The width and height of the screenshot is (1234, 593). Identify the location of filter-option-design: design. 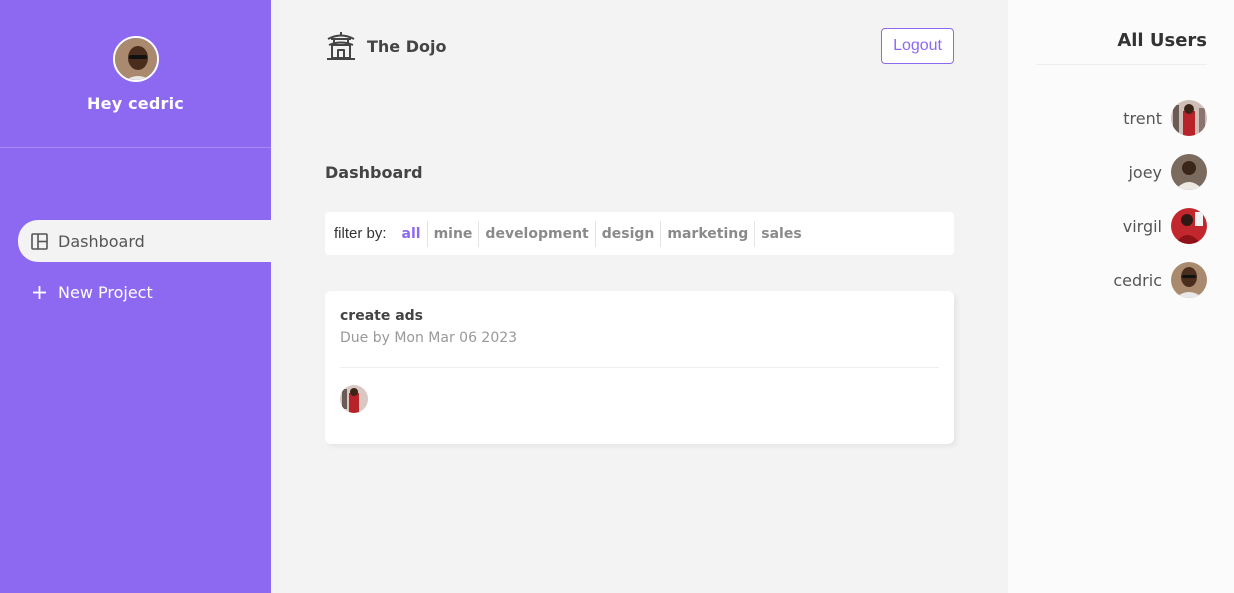
(627, 233).